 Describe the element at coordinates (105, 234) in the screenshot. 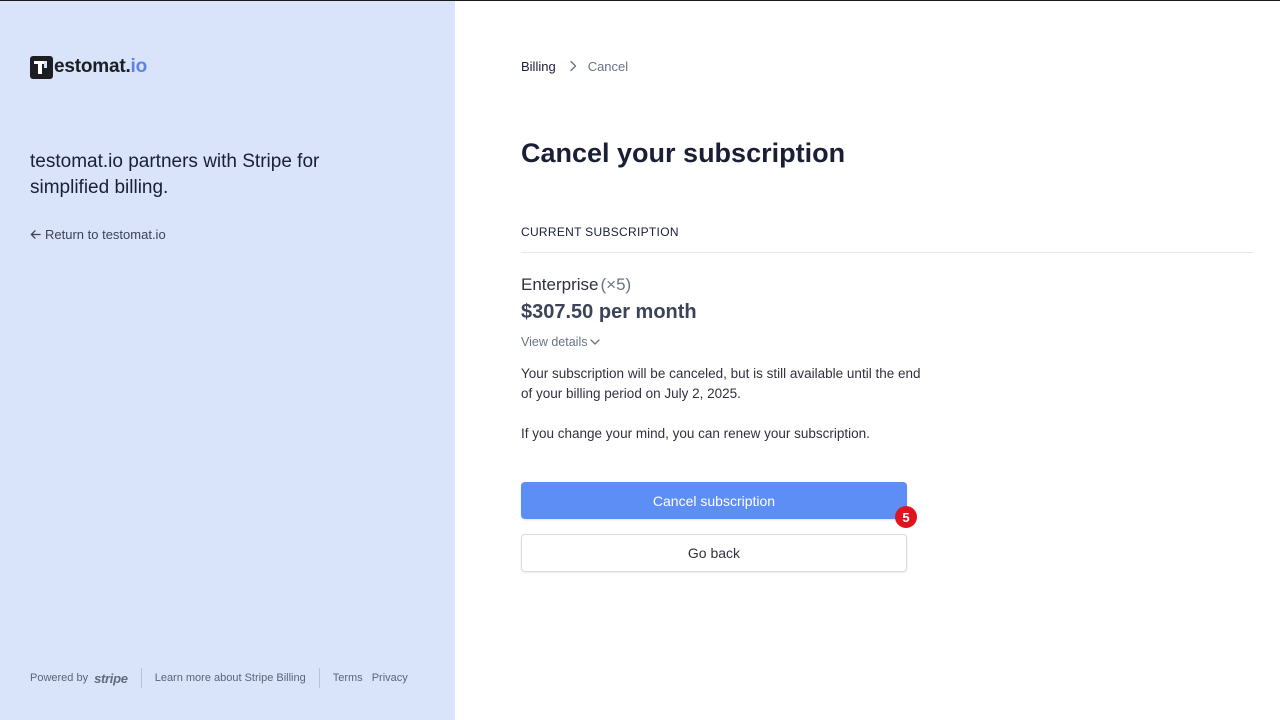

I see `return-link-label: Return to testomat.io` at that location.